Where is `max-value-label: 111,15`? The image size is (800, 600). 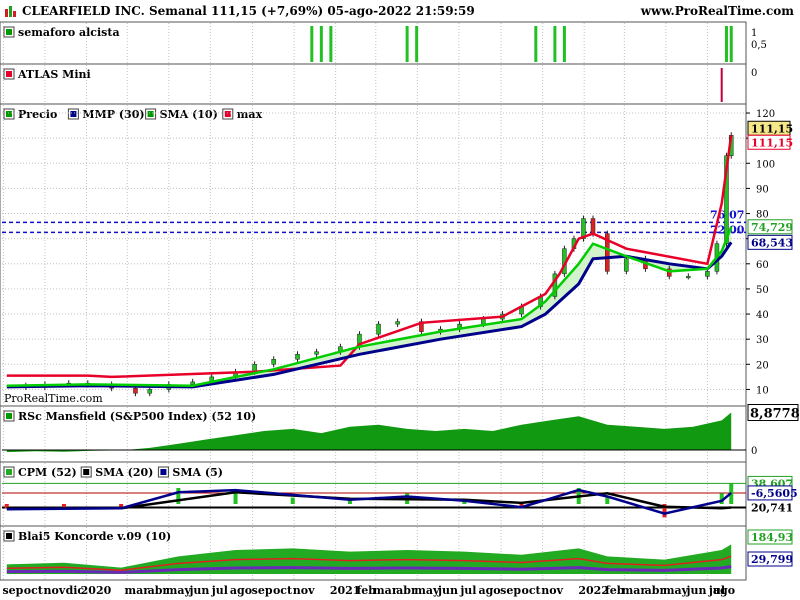 max-value-label: 111,15 is located at coordinates (772, 142).